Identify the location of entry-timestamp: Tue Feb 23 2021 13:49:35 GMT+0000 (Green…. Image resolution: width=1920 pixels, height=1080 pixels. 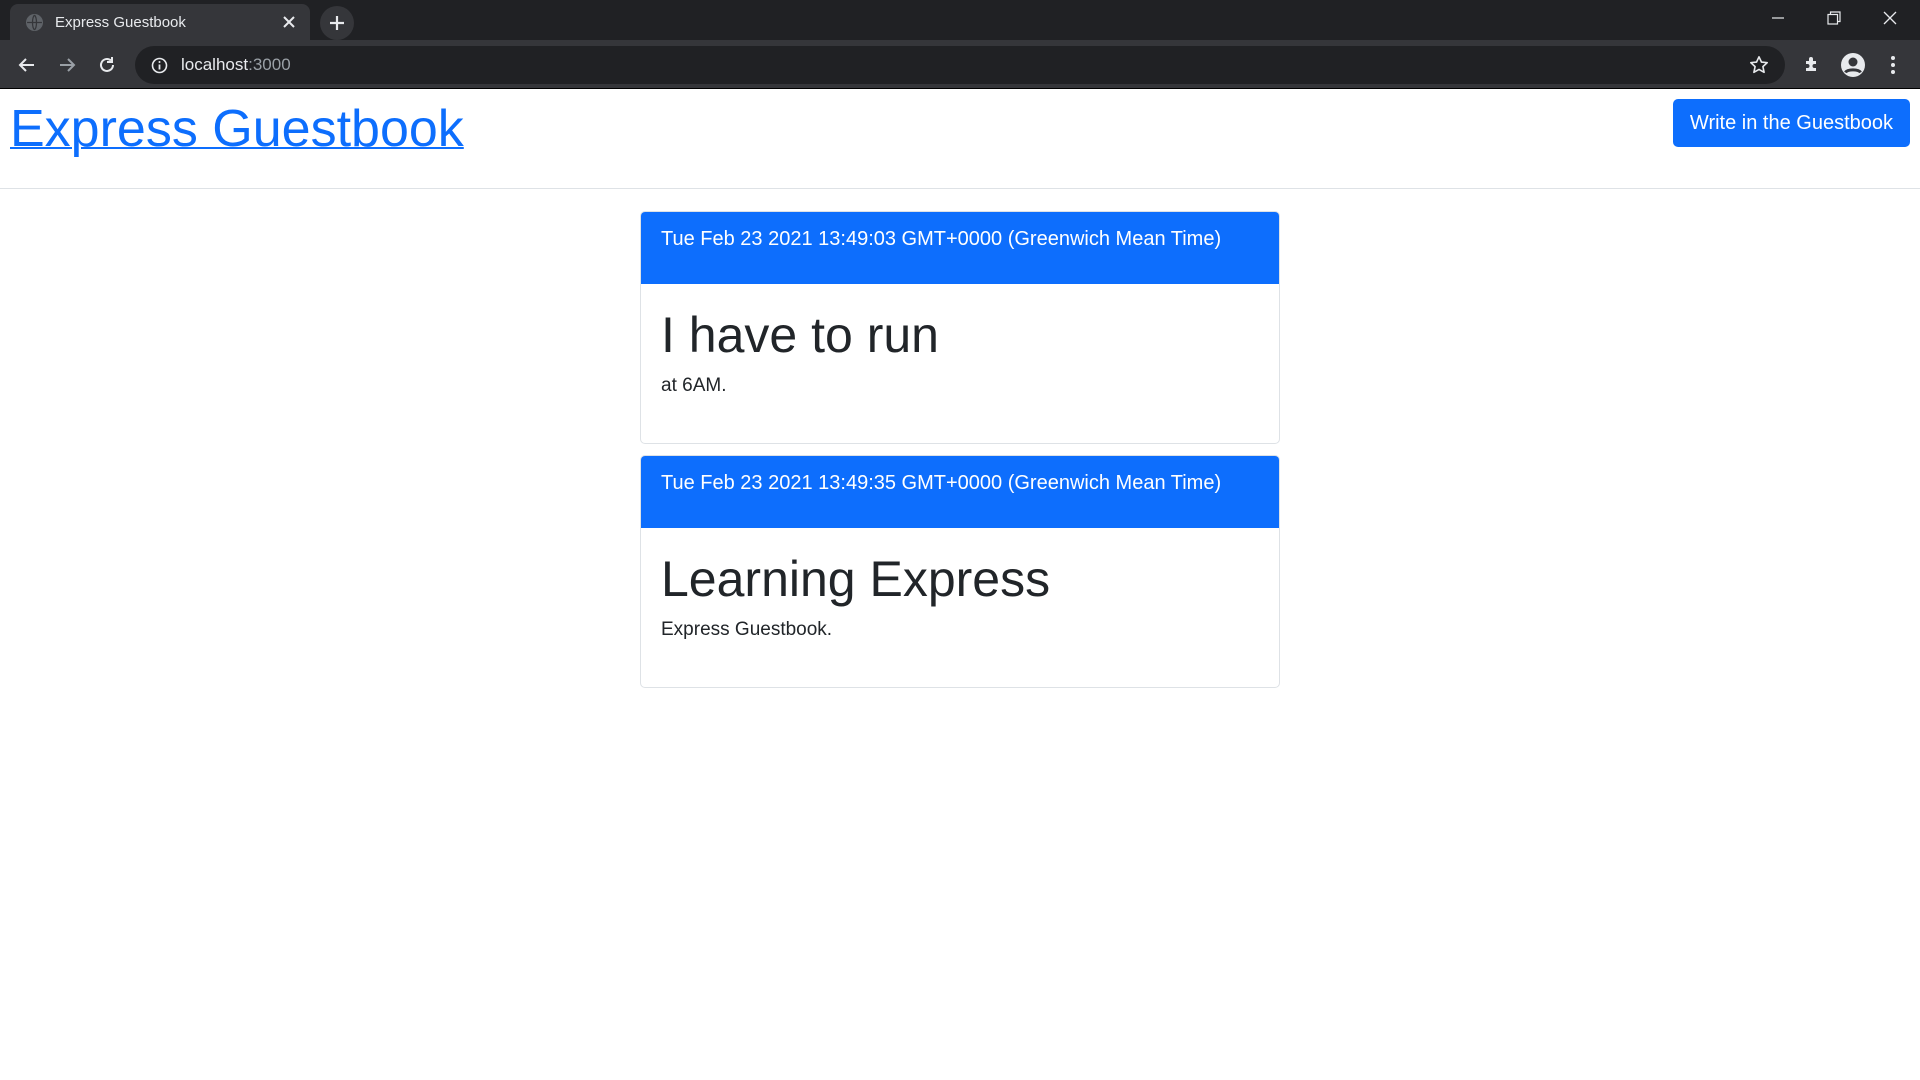
(960, 492).